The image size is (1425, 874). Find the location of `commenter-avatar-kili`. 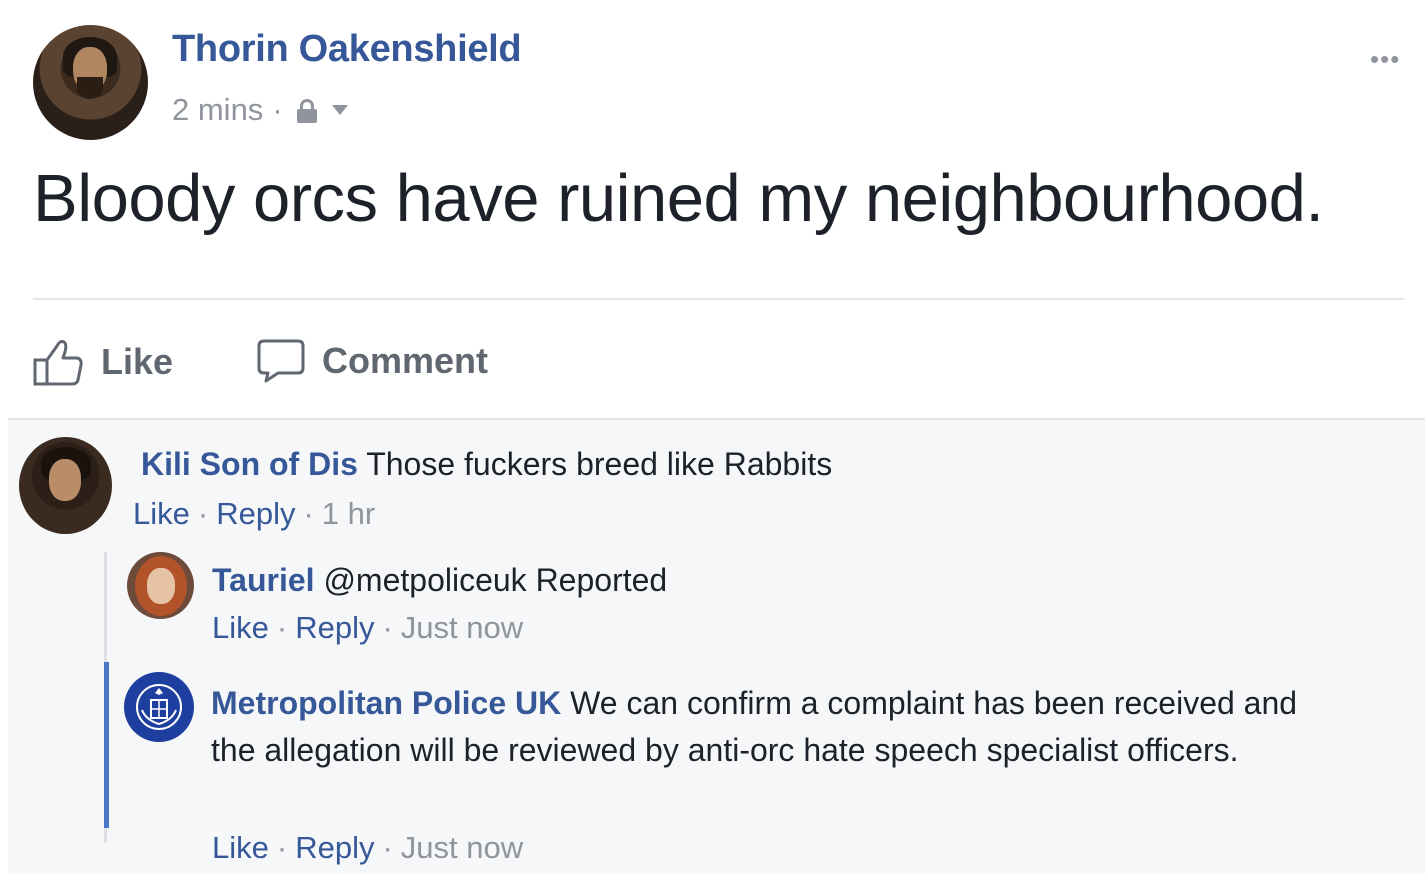

commenter-avatar-kili is located at coordinates (65, 485).